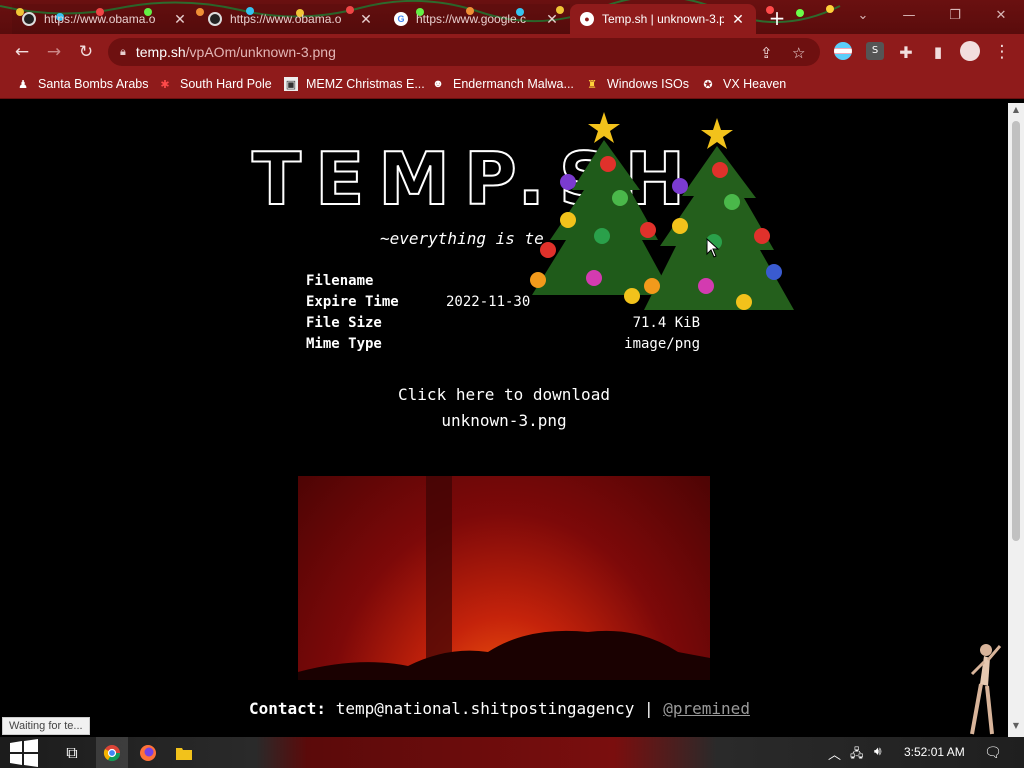 This screenshot has height=768, width=1024. Describe the element at coordinates (1016, 728) in the screenshot. I see `scroll-down-icon: ▼` at that location.